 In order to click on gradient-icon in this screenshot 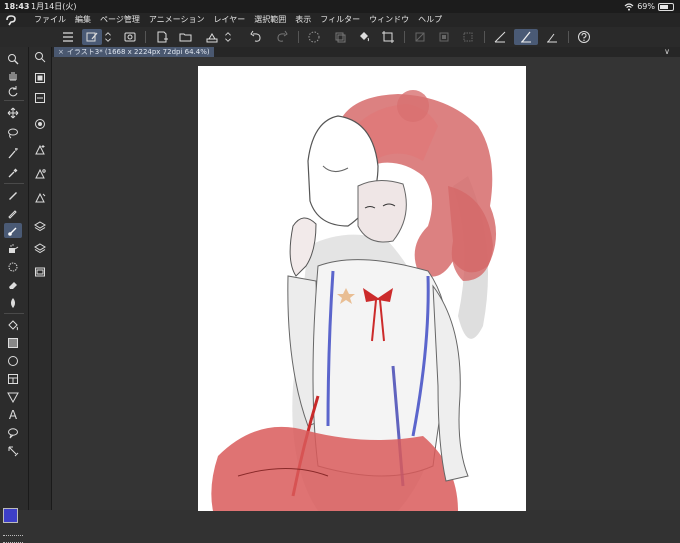, I will do `click(13, 342)`.